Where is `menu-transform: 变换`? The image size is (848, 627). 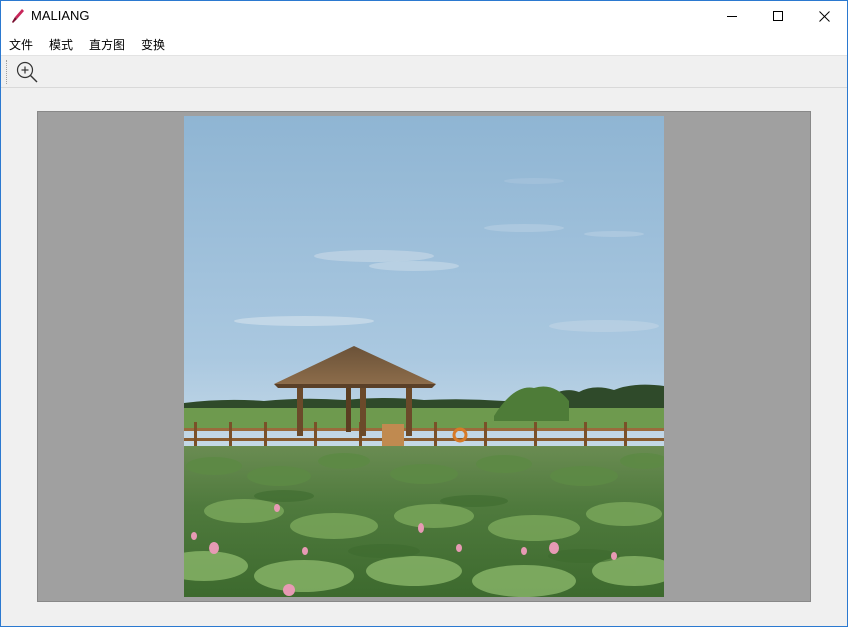 menu-transform: 变换 is located at coordinates (153, 44).